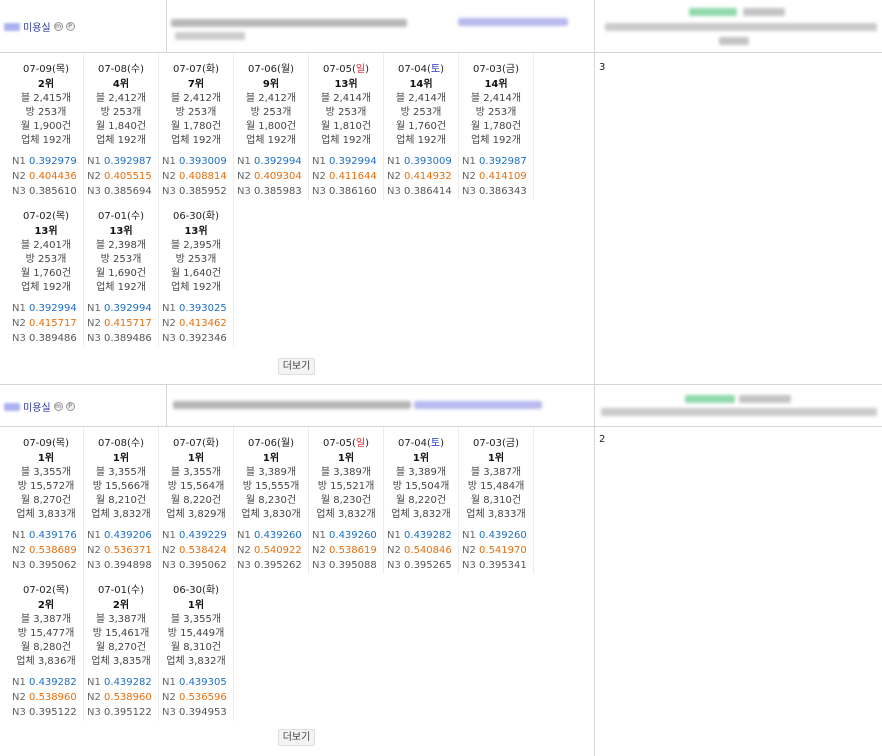 The width and height of the screenshot is (882, 756). What do you see at coordinates (122, 535) in the screenshot?
I see `n1-score: N1 0.439206` at bounding box center [122, 535].